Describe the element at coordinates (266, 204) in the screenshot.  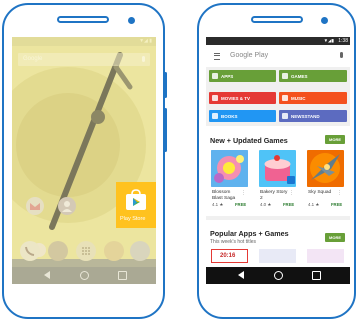
I see `game-rating: 4.0 ★` at that location.